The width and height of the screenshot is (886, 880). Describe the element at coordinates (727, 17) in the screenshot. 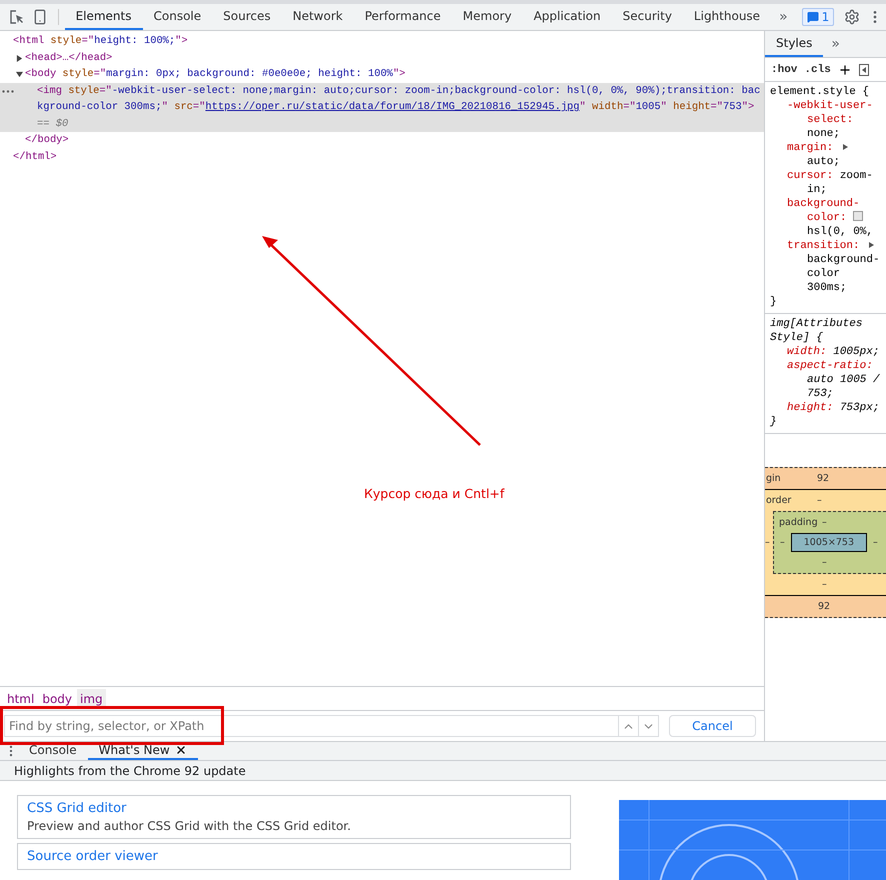

I see `panel-tab: Lighthouse` at that location.